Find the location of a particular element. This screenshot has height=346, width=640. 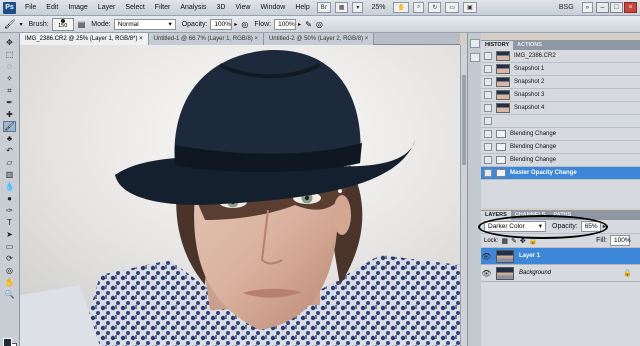

workspace-name: BSG is located at coordinates (569, 7).